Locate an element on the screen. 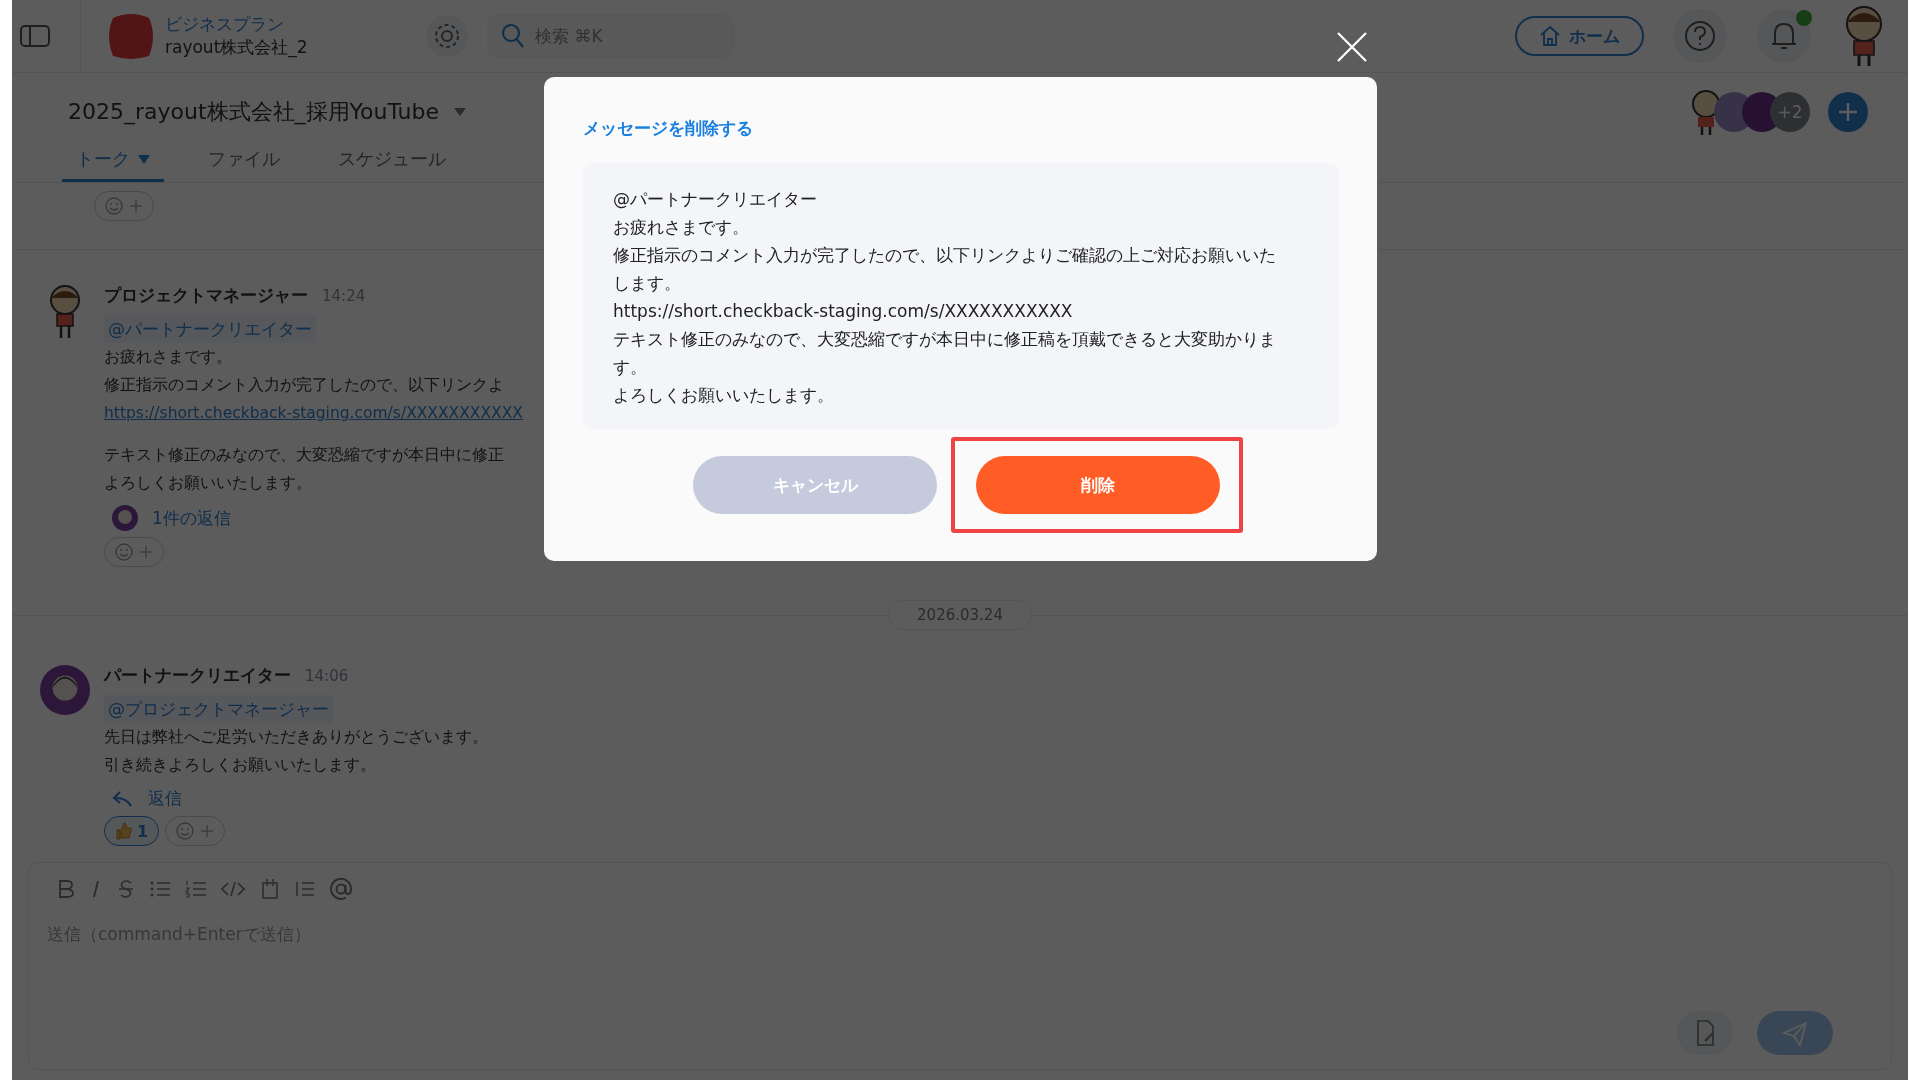  mention-tag: @パートナークリエイター is located at coordinates (210, 329).